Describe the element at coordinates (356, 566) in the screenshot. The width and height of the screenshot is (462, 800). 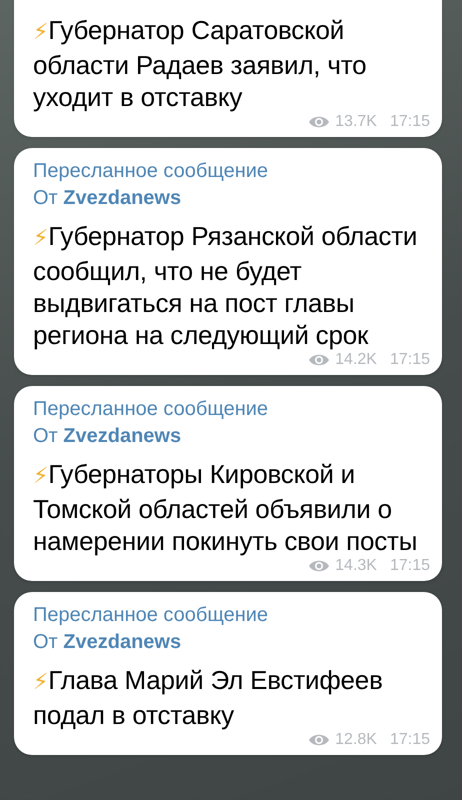
I see `view-count: 14.3K` at that location.